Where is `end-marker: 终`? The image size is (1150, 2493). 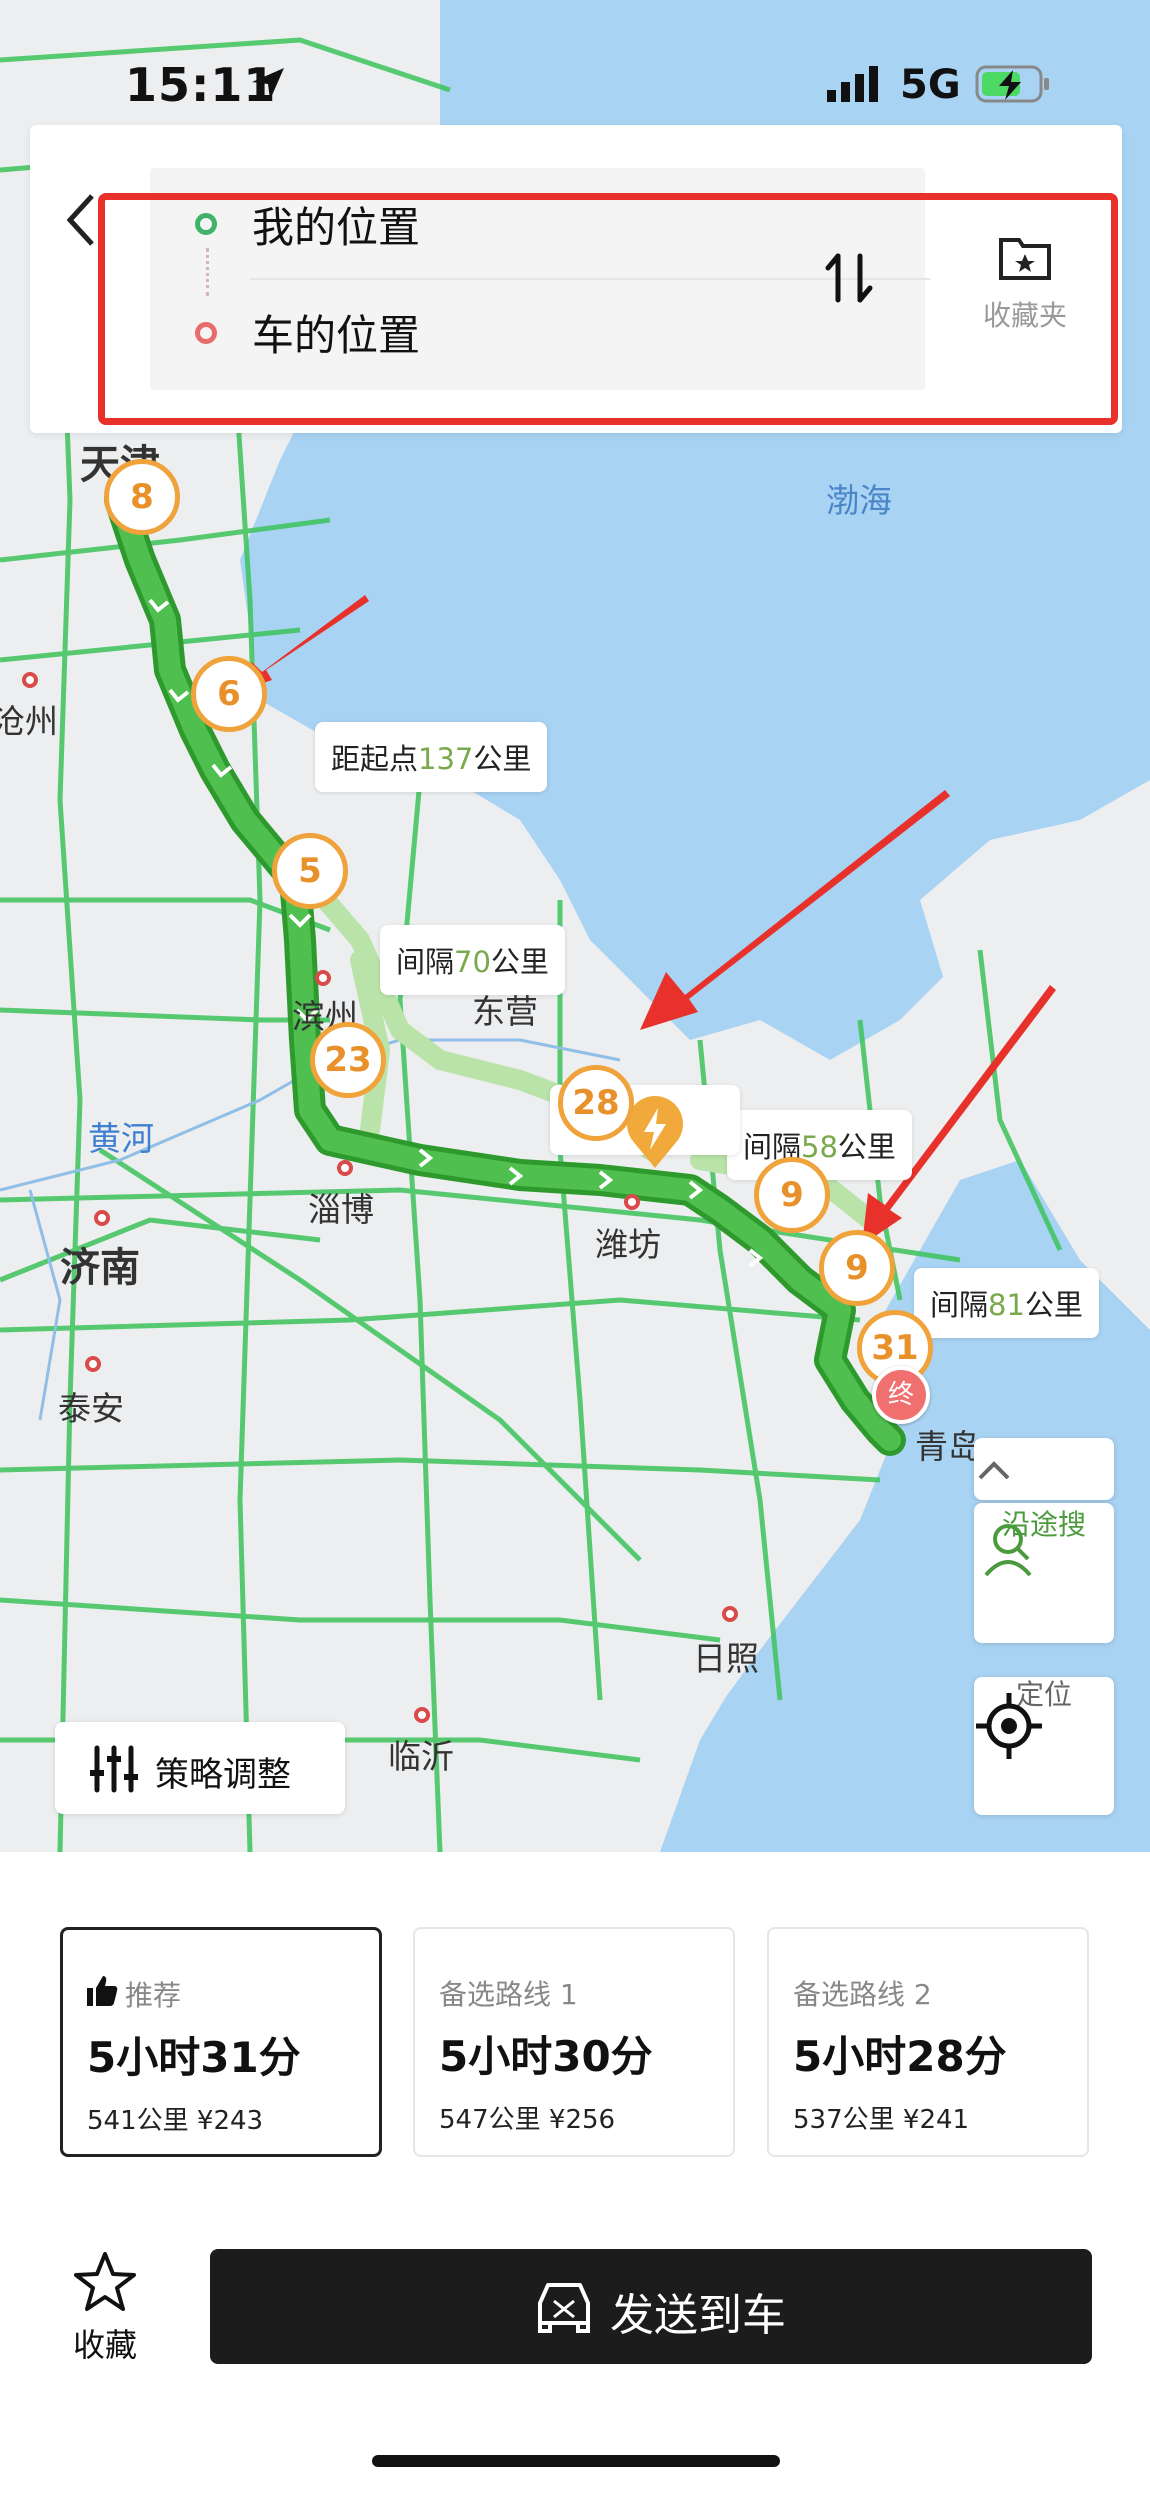 end-marker: 终 is located at coordinates (901, 1395).